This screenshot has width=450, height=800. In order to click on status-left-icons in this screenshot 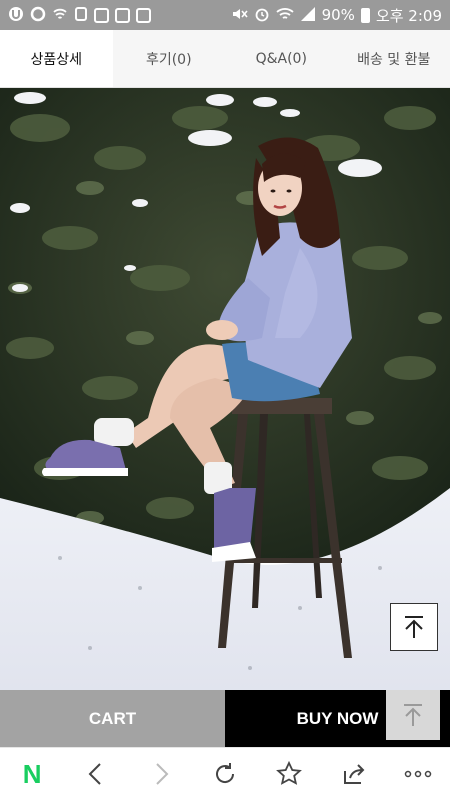, I will do `click(79, 15)`.